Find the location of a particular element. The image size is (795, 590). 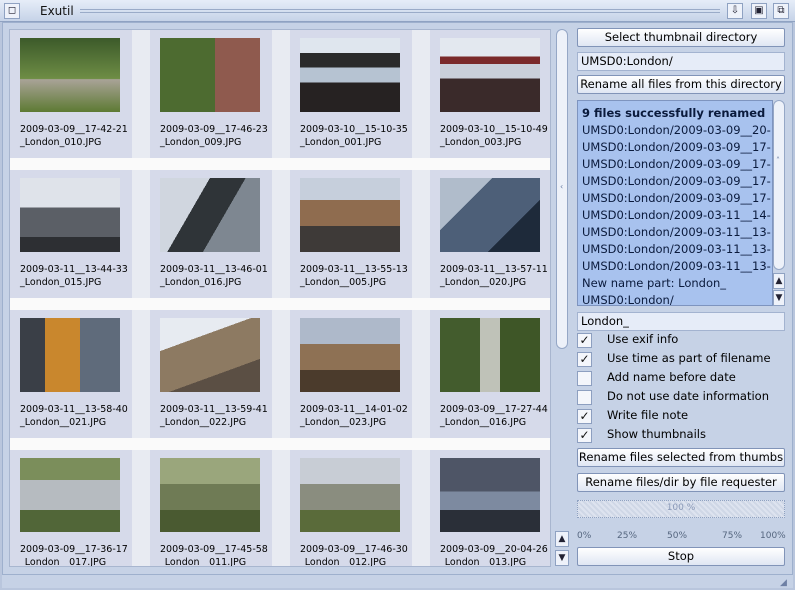

thumbnail-item: 2009-03-10__15-10-49 _London_003.JPG is located at coordinates (490, 94).